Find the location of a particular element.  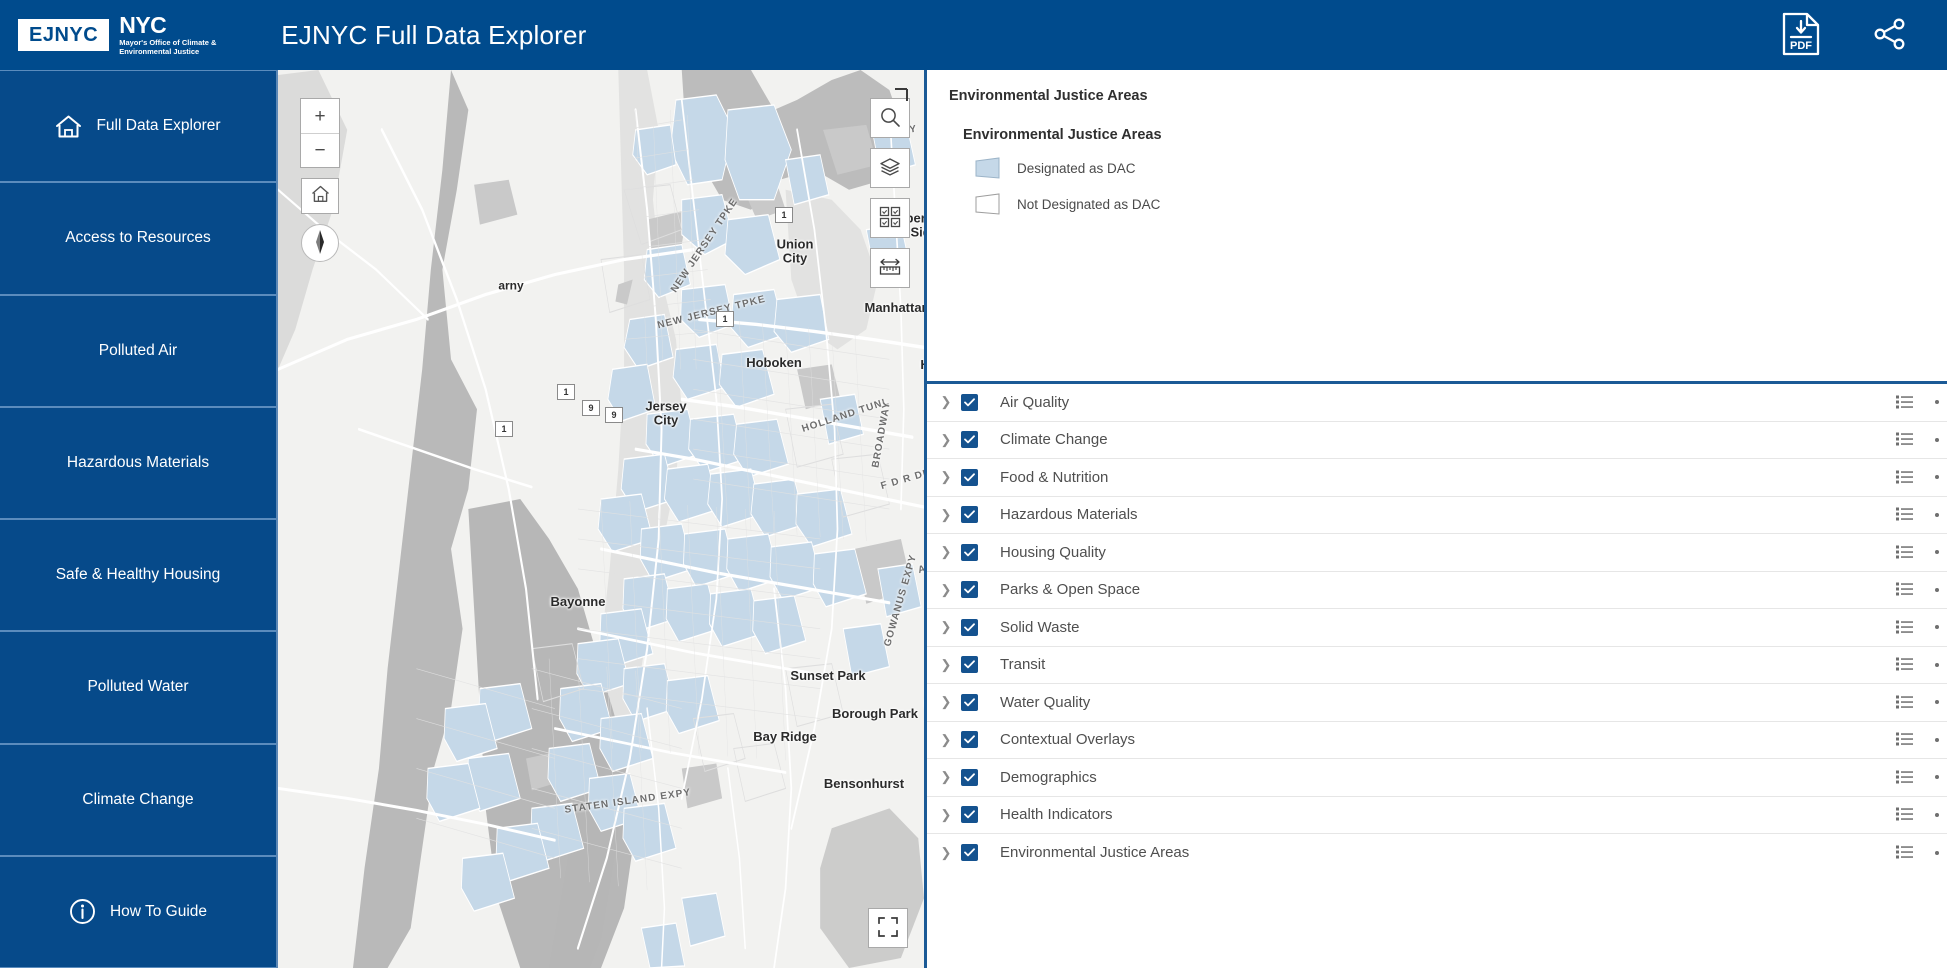

share-icon is located at coordinates (1890, 35).